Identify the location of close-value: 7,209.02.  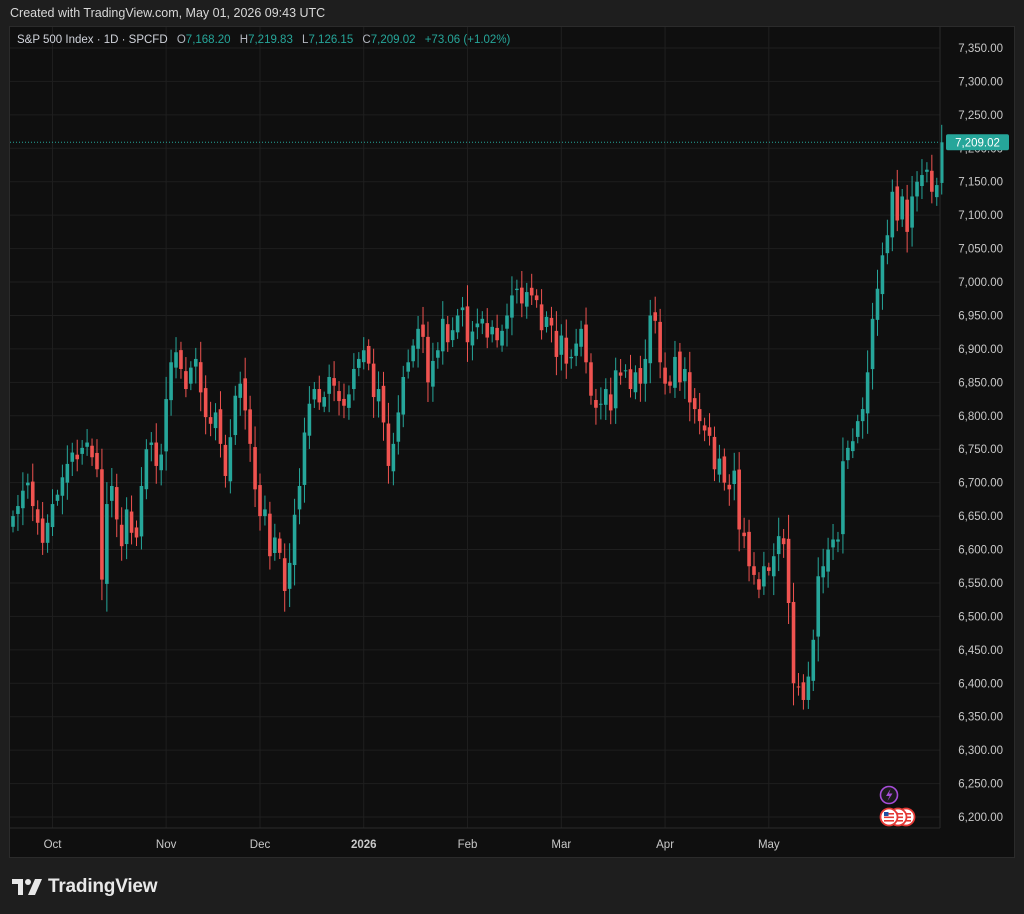
(393, 40).